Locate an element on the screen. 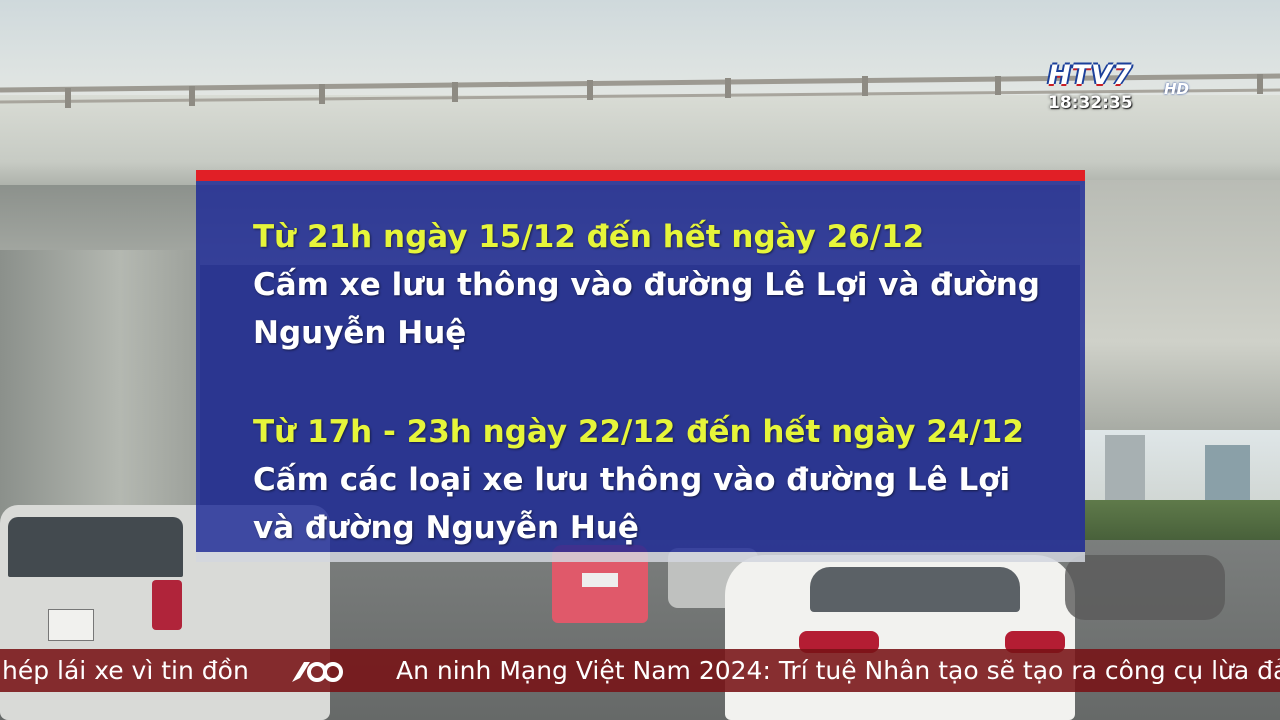 The height and width of the screenshot is (720, 1280). hd-badge: HD is located at coordinates (1177, 89).